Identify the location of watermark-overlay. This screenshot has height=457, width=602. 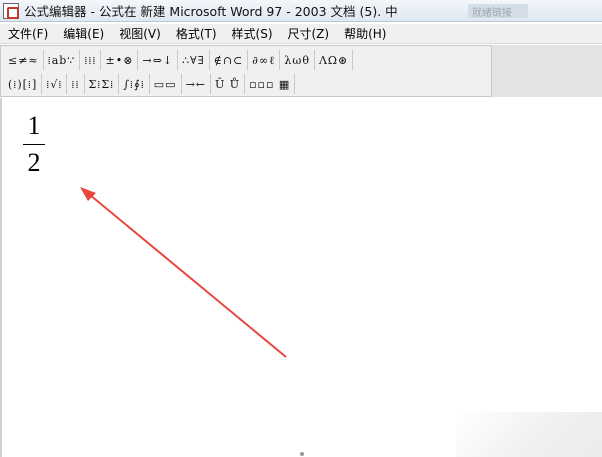
(529, 434).